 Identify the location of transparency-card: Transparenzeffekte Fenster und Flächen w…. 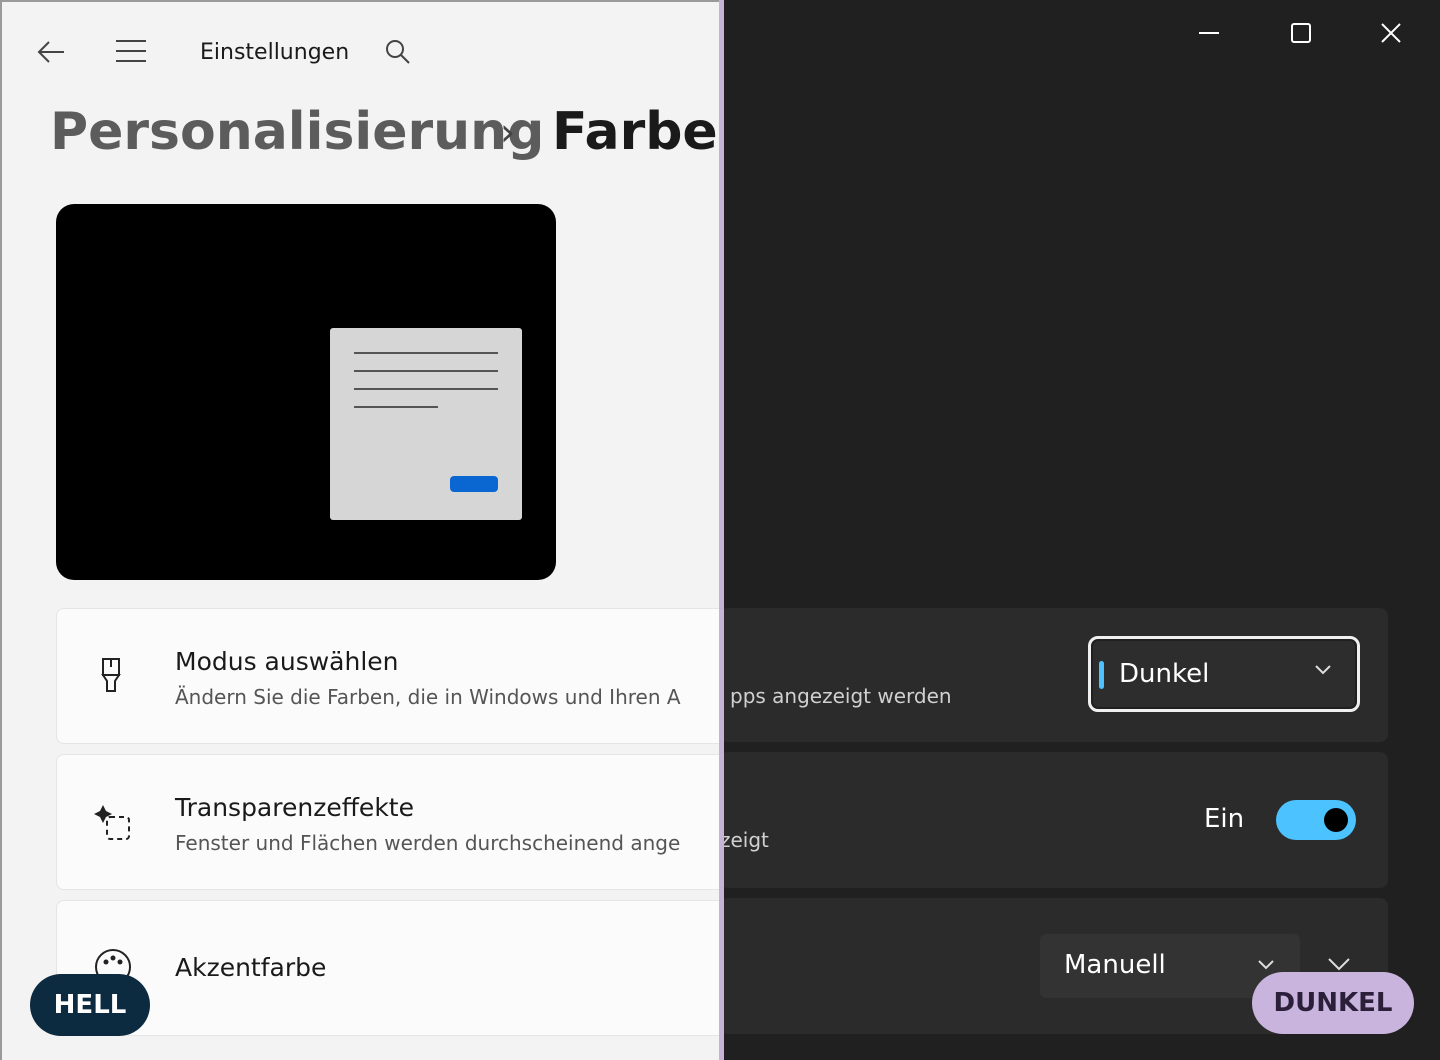
(388, 822).